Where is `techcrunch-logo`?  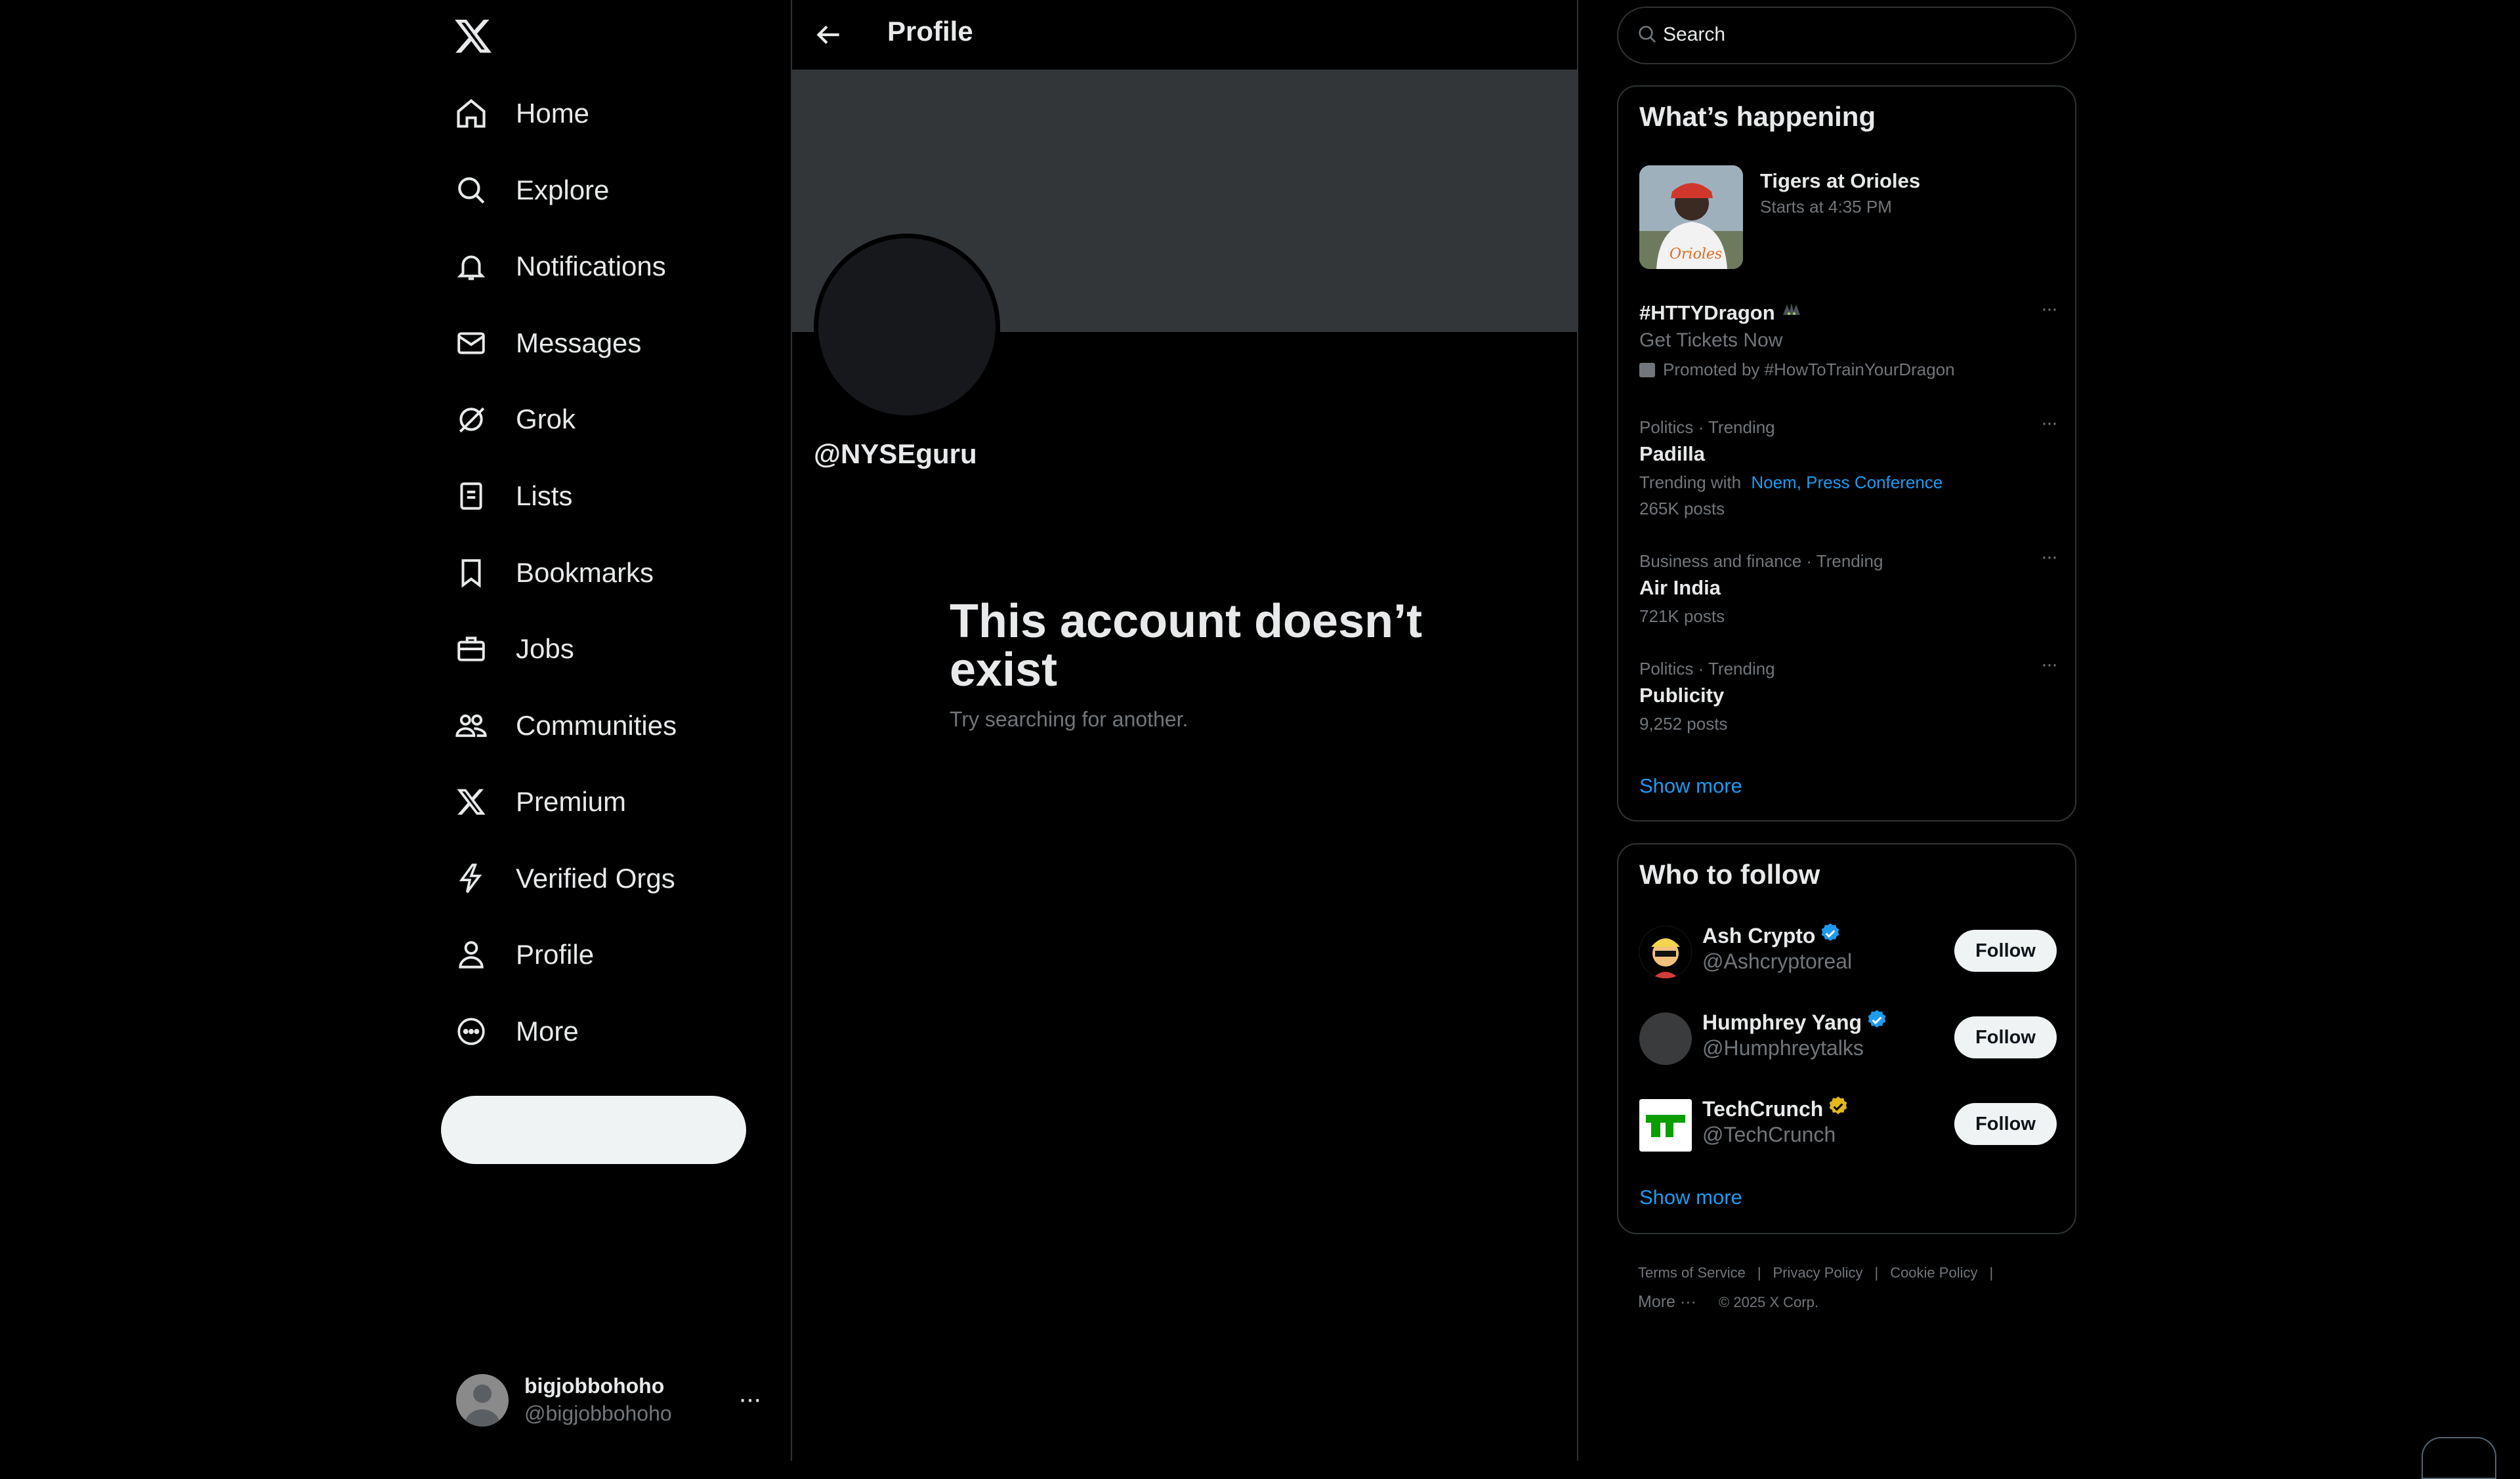
techcrunch-logo is located at coordinates (1665, 1125).